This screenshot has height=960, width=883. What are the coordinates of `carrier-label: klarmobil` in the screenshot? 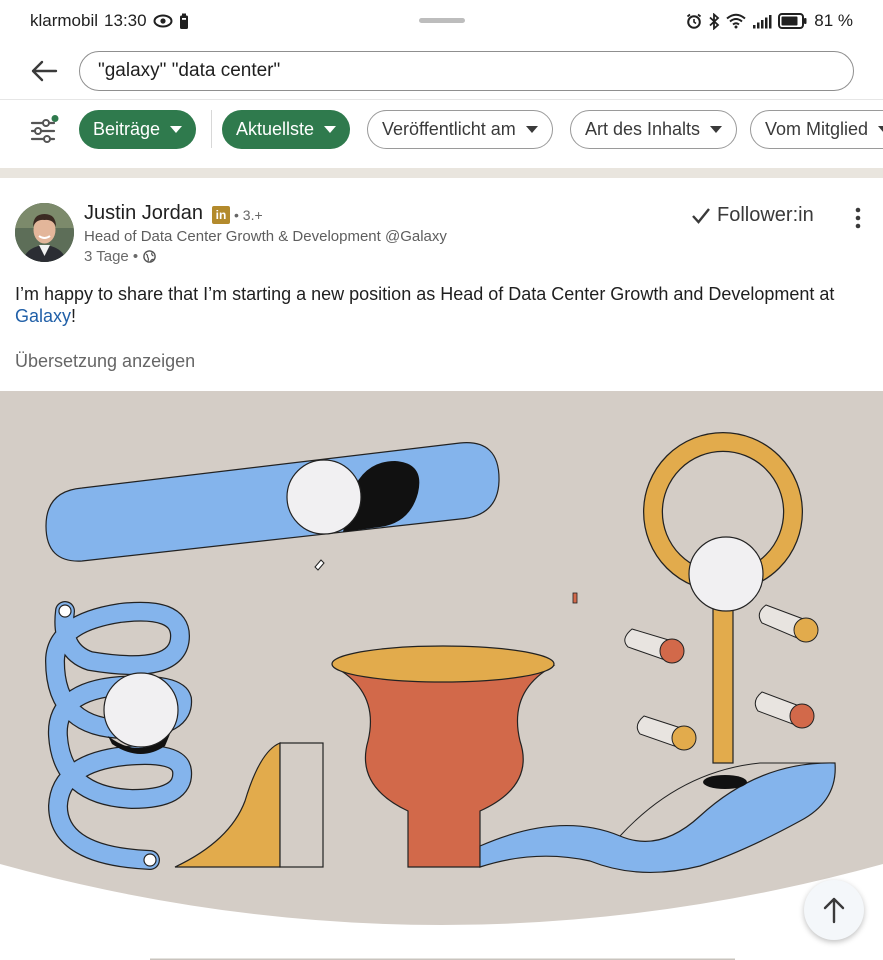 It's located at (64, 20).